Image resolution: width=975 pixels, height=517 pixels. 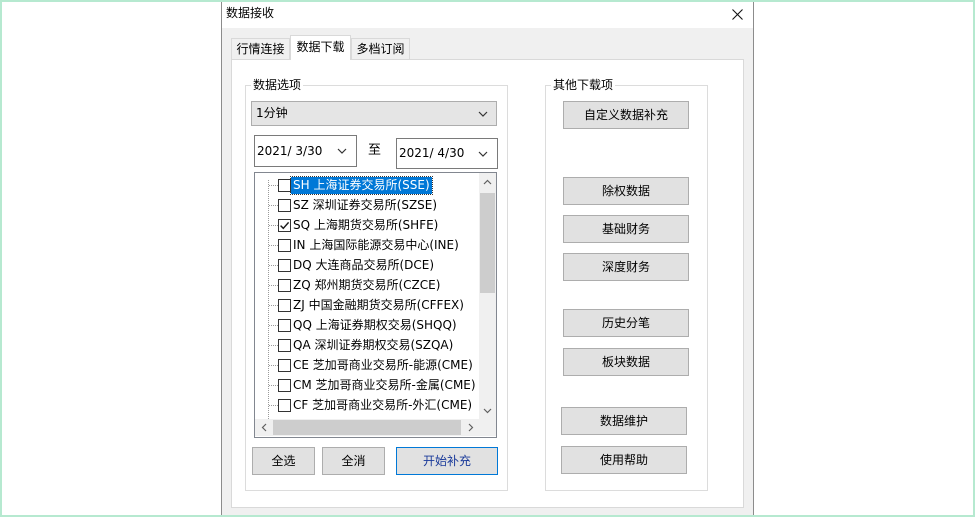 I want to click on horizontal-scroll-thumb, so click(x=367, y=427).